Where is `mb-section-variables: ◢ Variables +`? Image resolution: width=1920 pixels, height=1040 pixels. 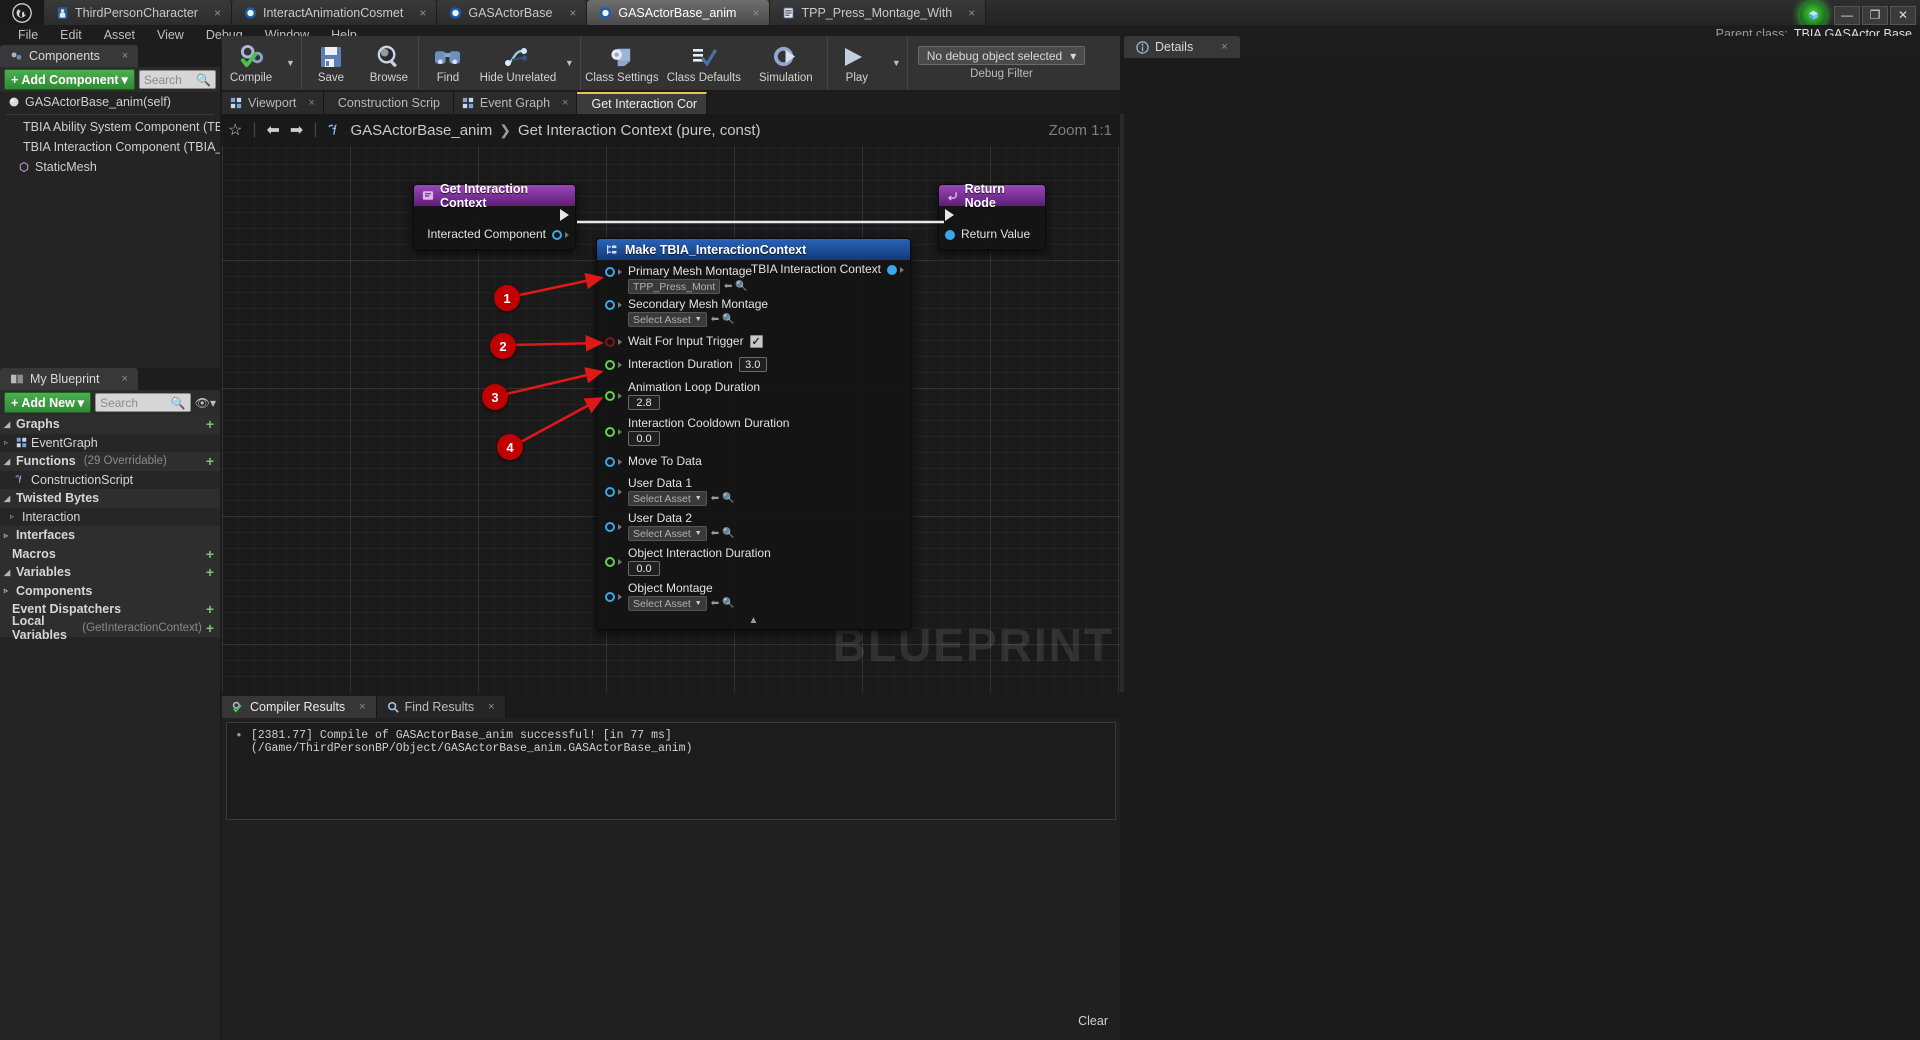 mb-section-variables: ◢ Variables + is located at coordinates (110, 572).